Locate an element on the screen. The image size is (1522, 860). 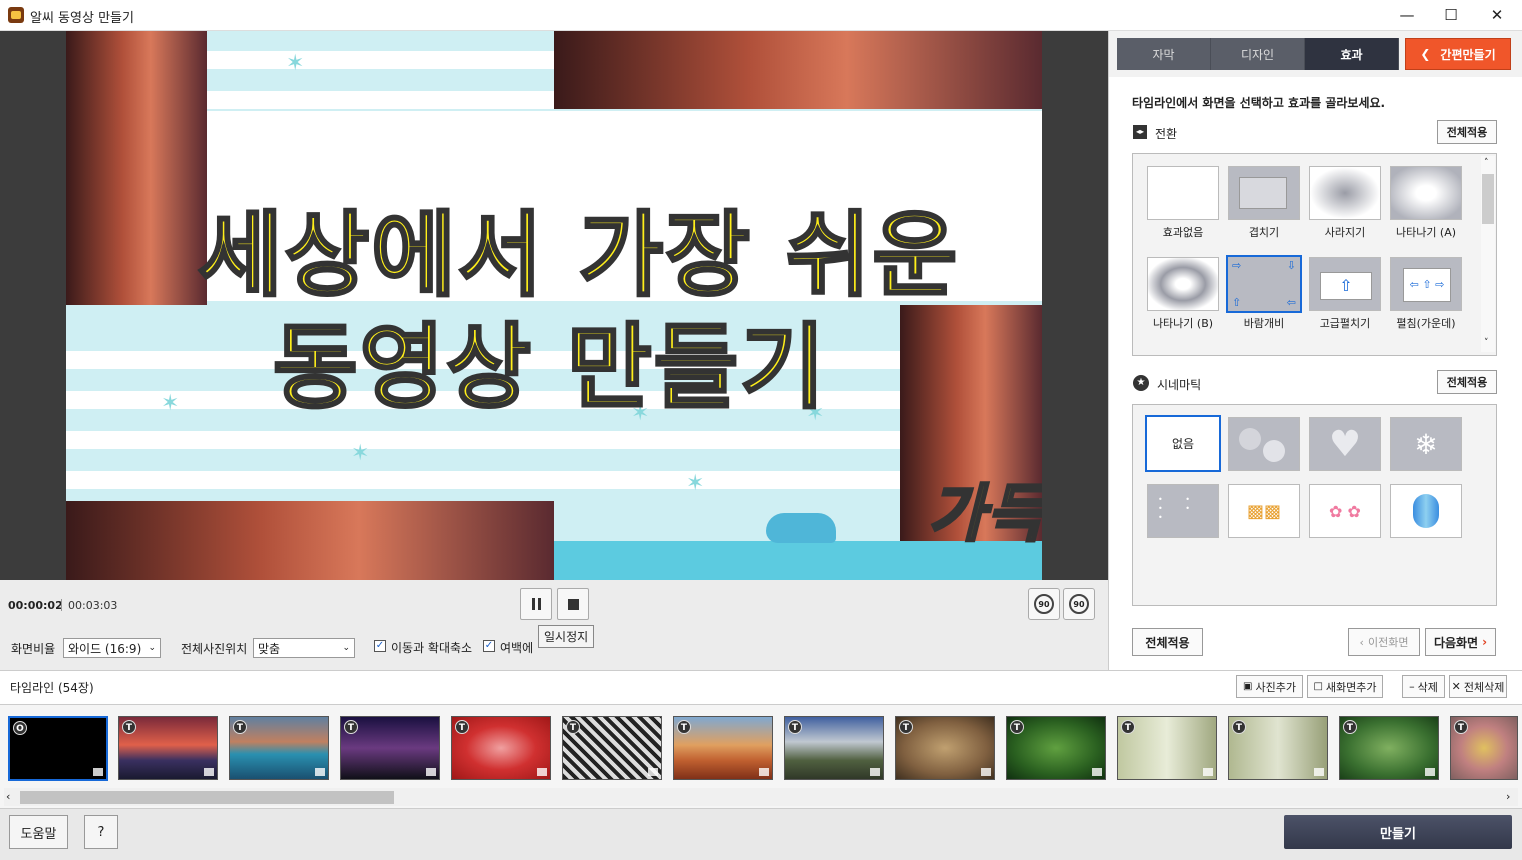
minimize-button: — is located at coordinates (1407, 15).